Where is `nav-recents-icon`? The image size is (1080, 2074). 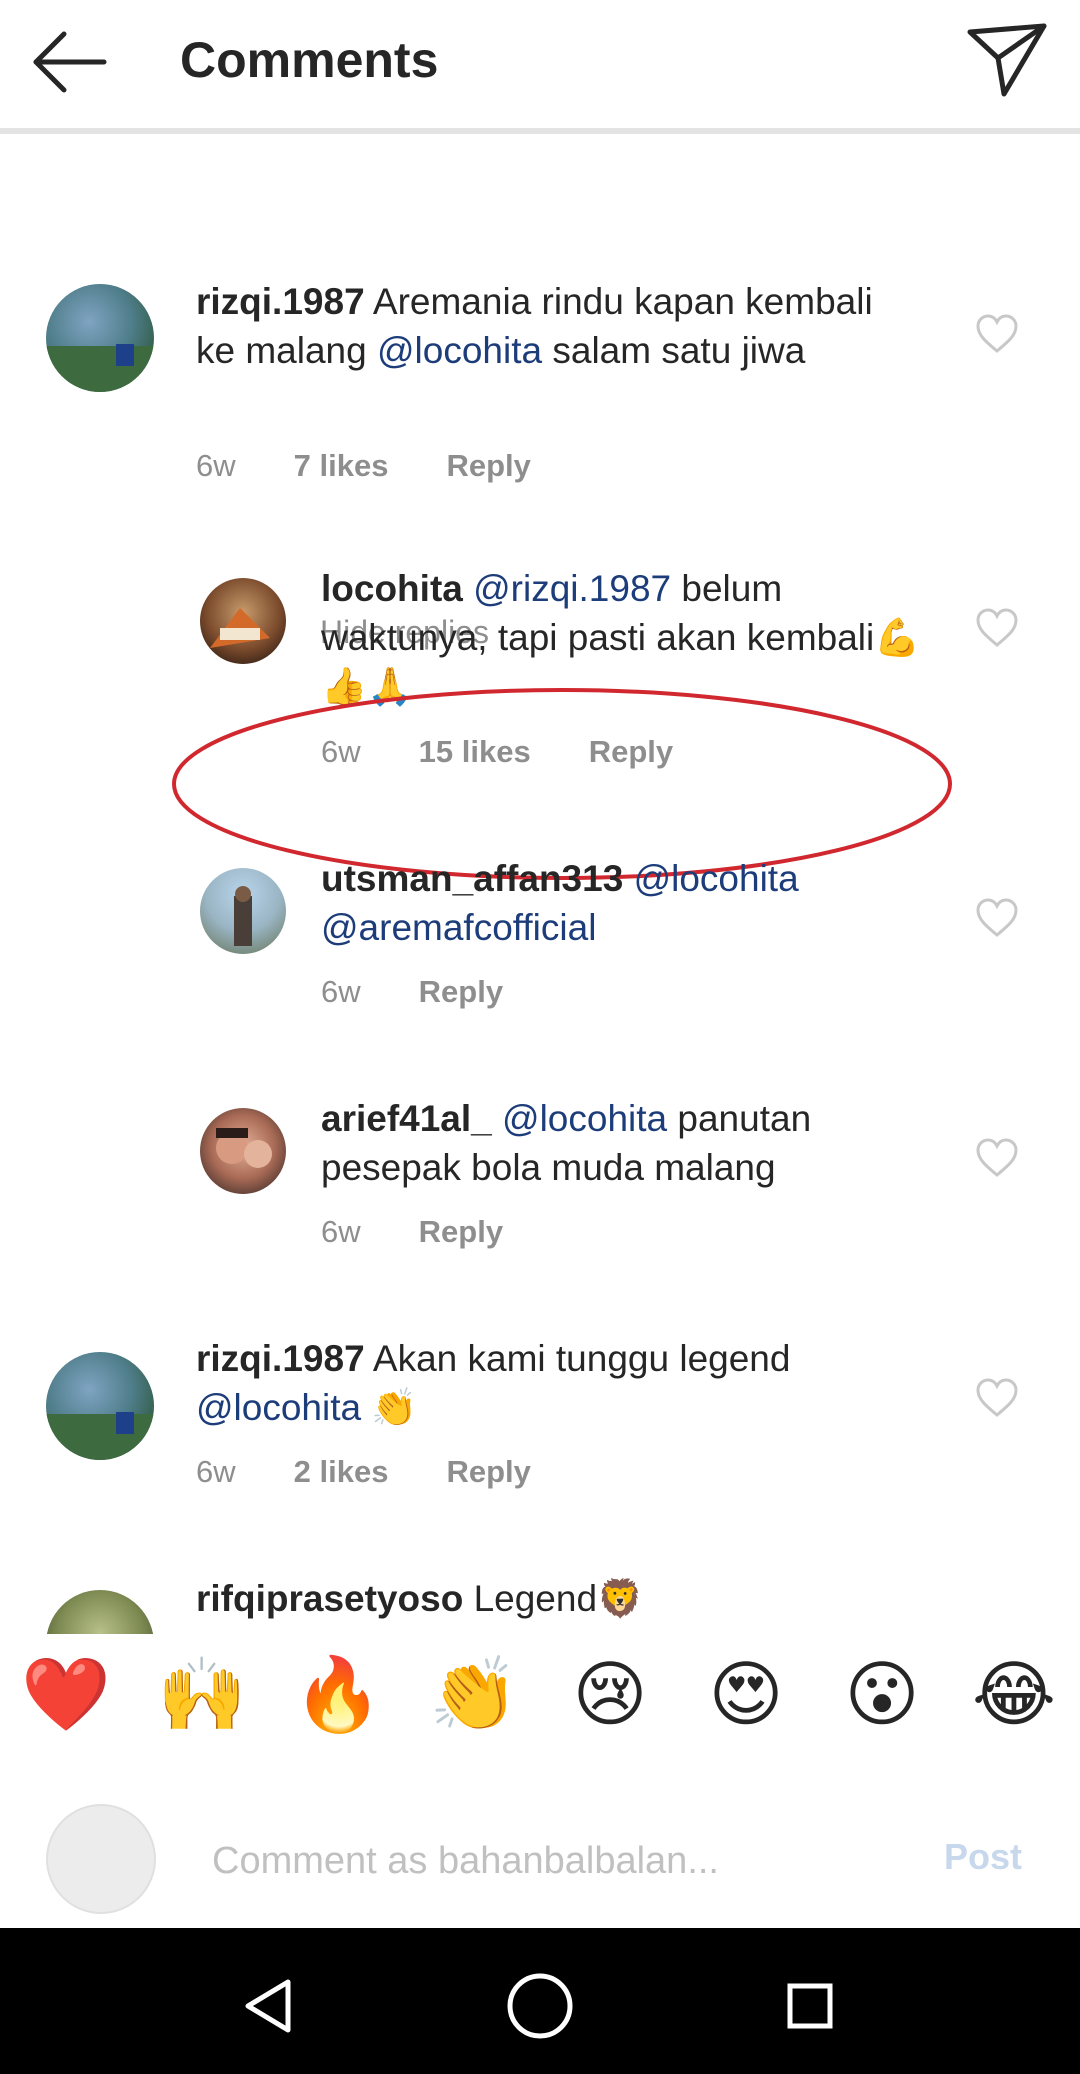
nav-recents-icon is located at coordinates (810, 2006).